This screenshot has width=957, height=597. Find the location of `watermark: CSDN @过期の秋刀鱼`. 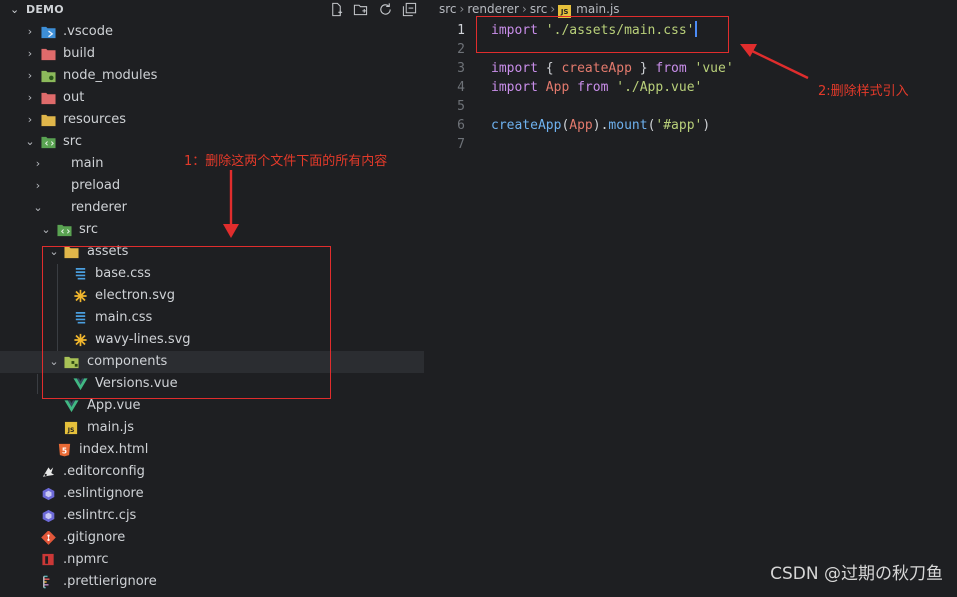

watermark: CSDN @过期の秋刀鱼 is located at coordinates (856, 574).